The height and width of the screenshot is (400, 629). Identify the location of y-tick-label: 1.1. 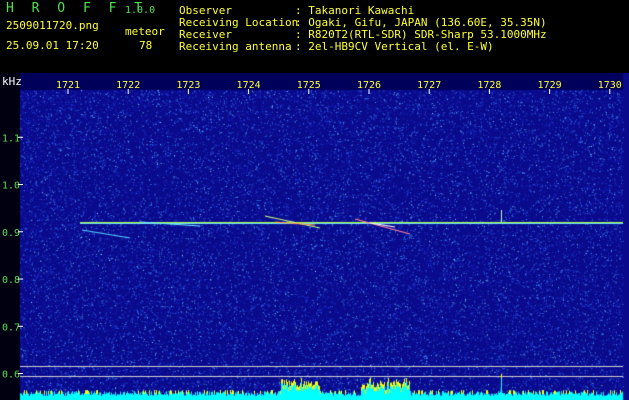
(11, 138).